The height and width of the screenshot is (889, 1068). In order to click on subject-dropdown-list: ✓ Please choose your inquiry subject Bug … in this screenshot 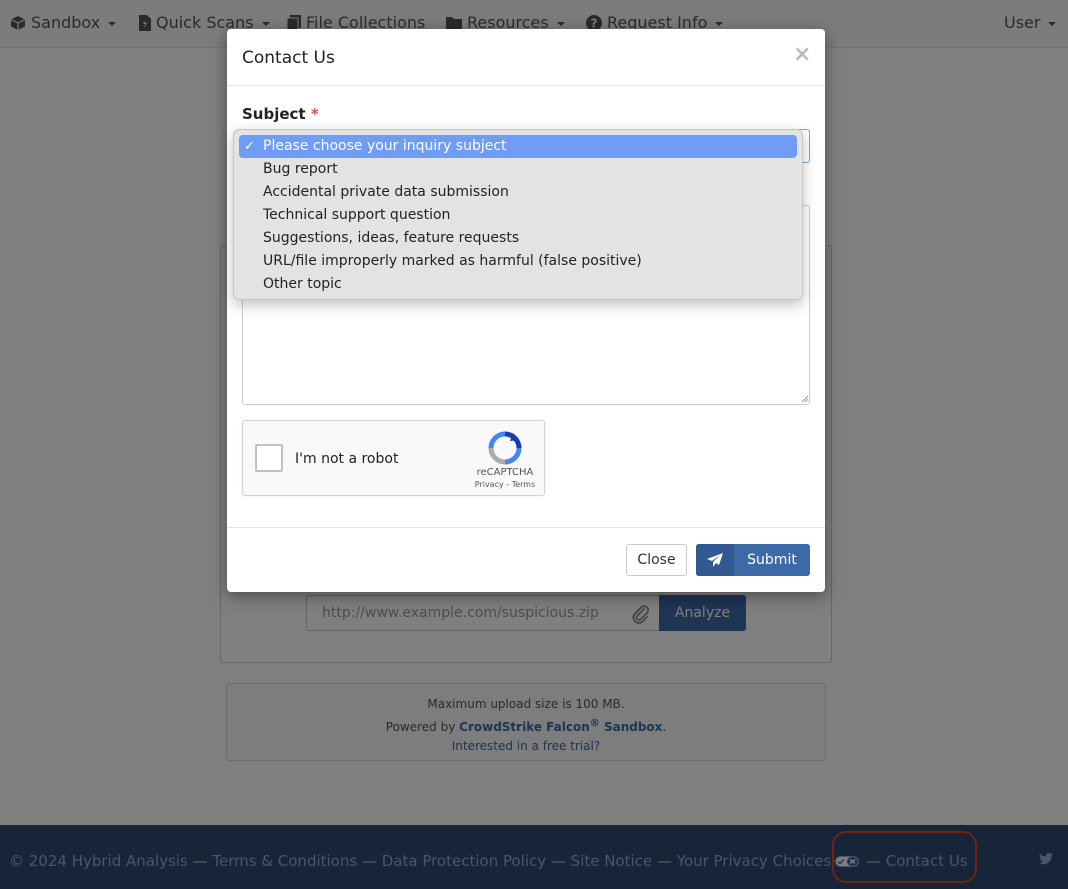, I will do `click(518, 214)`.